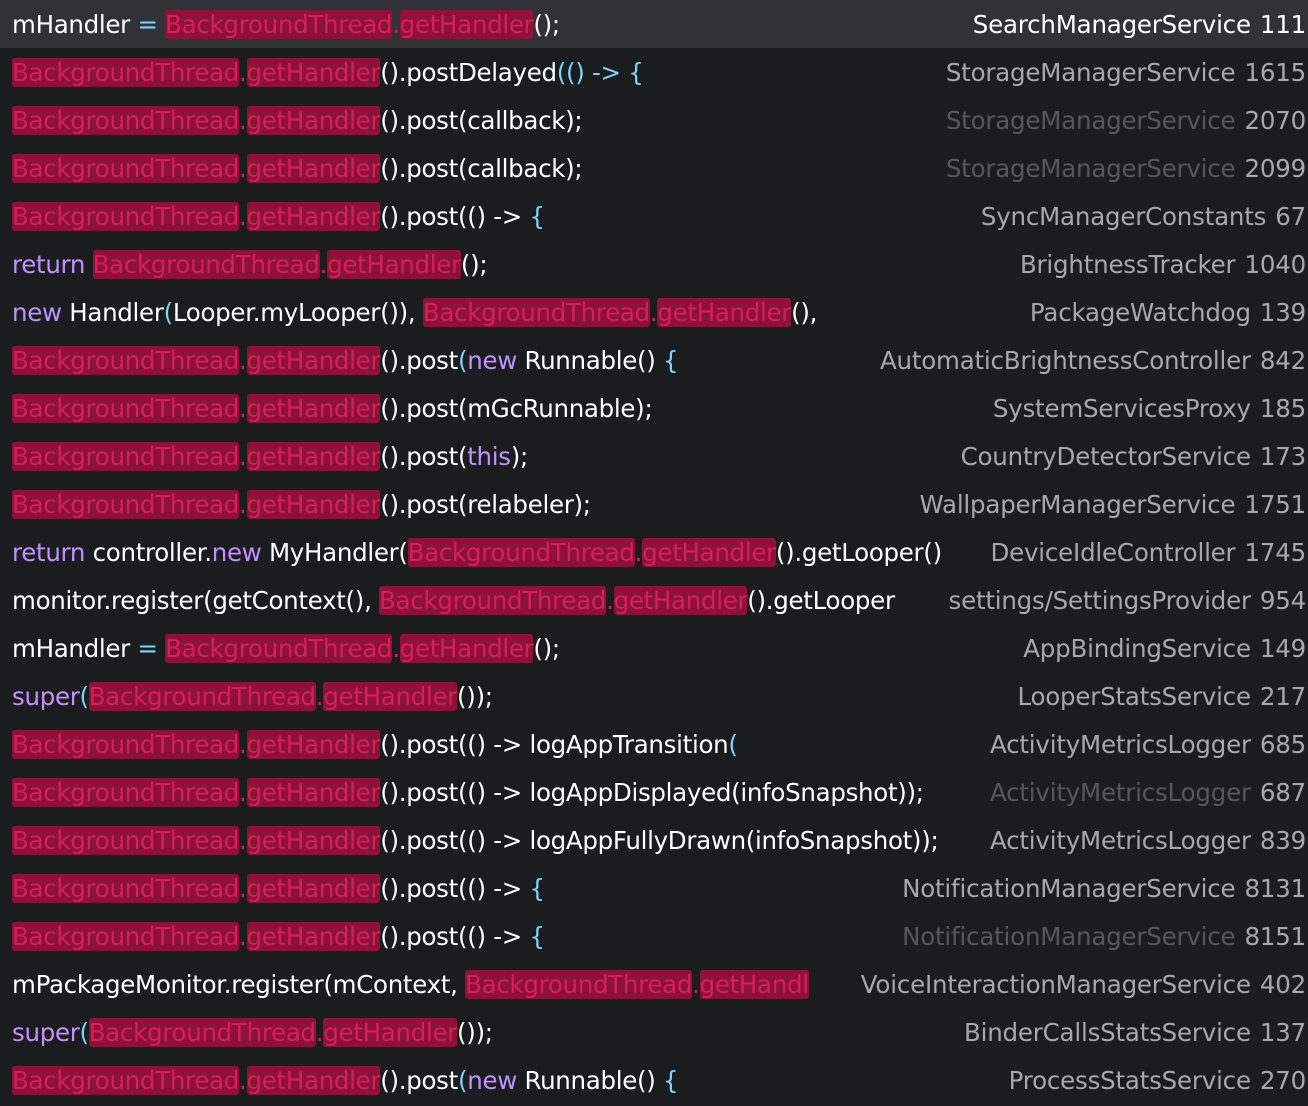 Image resolution: width=1308 pixels, height=1106 pixels. Describe the element at coordinates (1122, 168) in the screenshot. I see `result-location: StorageManagerService 2099` at that location.